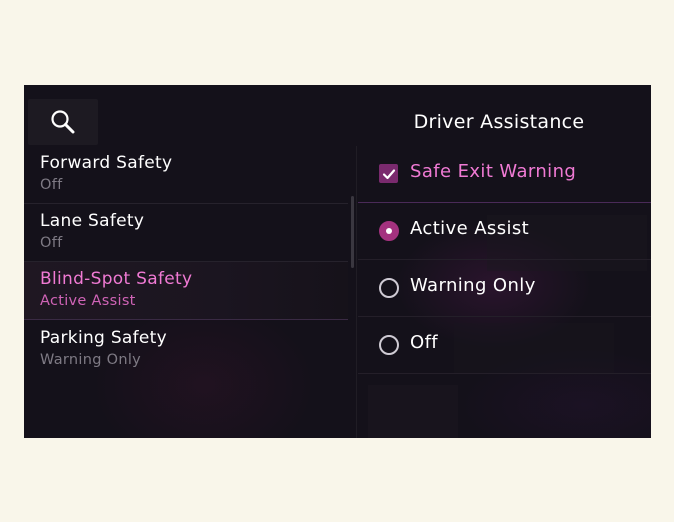 Image resolution: width=674 pixels, height=522 pixels. What do you see at coordinates (356, 292) in the screenshot?
I see `panel-divider` at bounding box center [356, 292].